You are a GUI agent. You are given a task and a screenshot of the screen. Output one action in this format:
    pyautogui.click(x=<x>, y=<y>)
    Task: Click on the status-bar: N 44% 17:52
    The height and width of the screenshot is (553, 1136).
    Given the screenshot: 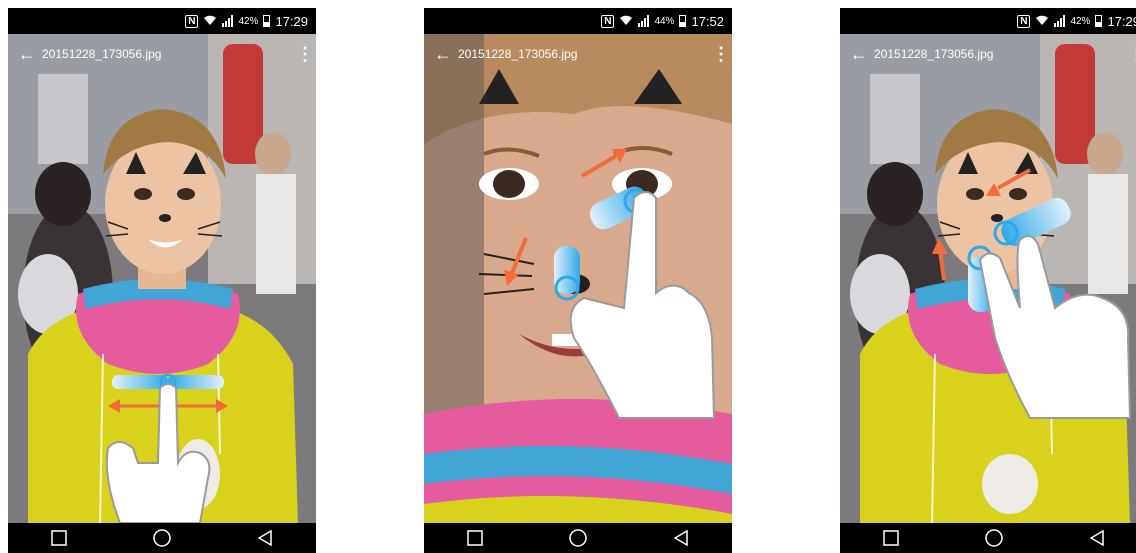 What is the action you would take?
    pyautogui.click(x=578, y=21)
    